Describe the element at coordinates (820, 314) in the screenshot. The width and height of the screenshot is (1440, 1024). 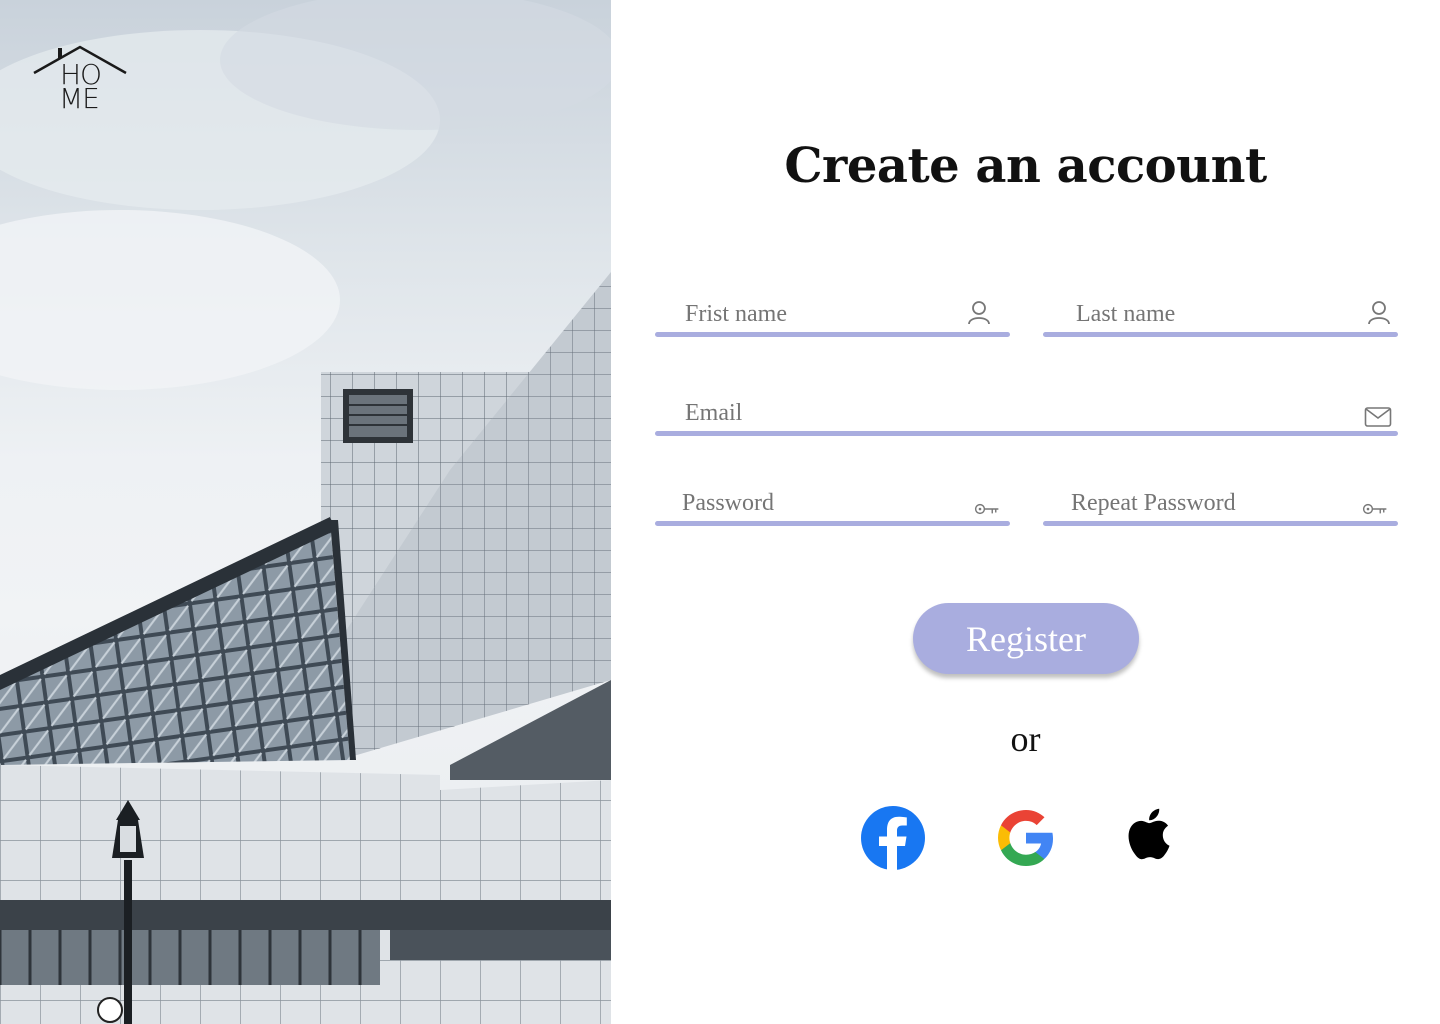
I see `first-name-input` at that location.